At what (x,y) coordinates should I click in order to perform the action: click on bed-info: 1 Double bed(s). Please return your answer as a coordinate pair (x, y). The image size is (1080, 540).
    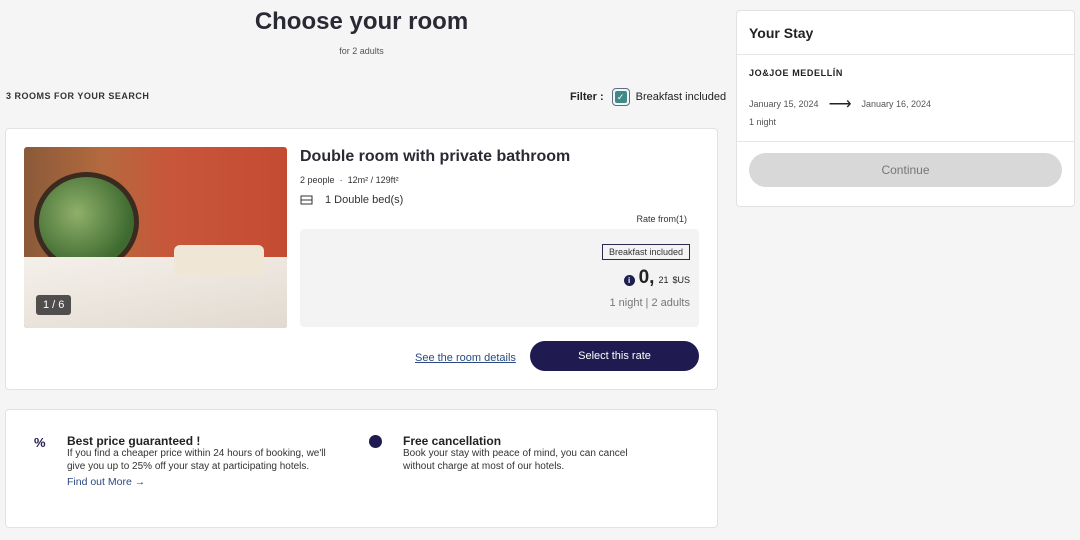
    Looking at the image, I should click on (351, 200).